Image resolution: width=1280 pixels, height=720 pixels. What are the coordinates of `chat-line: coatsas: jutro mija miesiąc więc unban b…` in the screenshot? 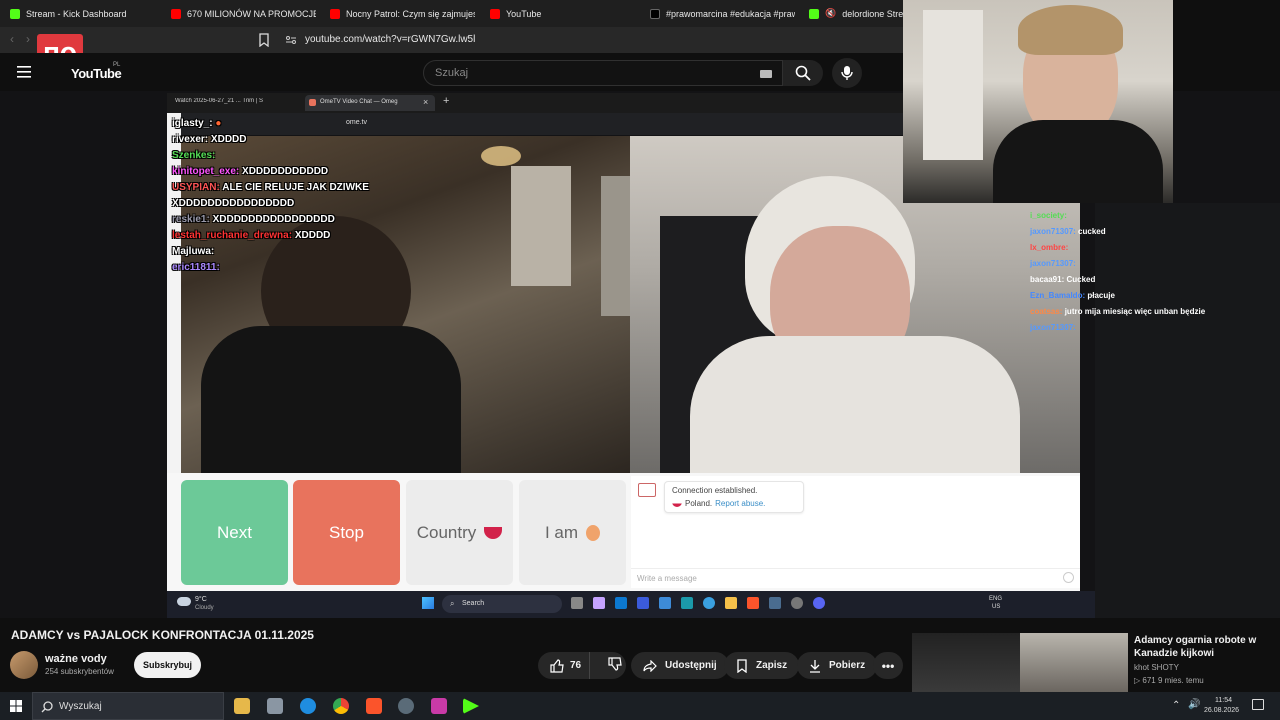 It's located at (1118, 311).